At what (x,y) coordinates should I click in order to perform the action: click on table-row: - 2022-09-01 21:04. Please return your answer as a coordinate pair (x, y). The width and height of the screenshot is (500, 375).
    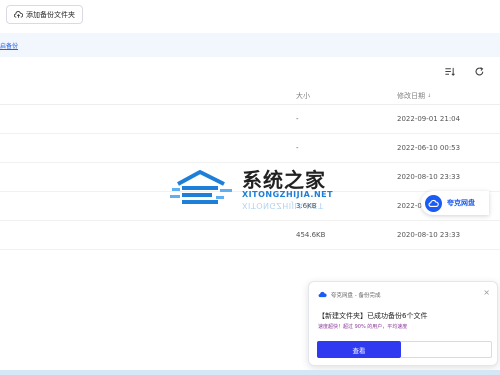
    Looking at the image, I should click on (250, 119).